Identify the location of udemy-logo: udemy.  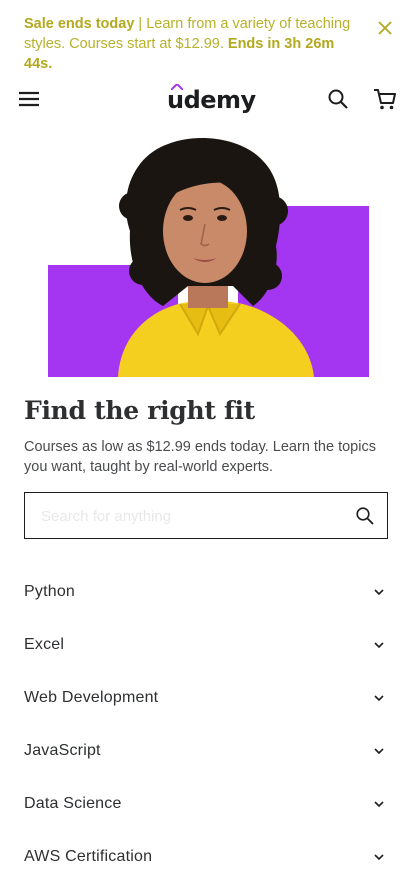
(211, 100).